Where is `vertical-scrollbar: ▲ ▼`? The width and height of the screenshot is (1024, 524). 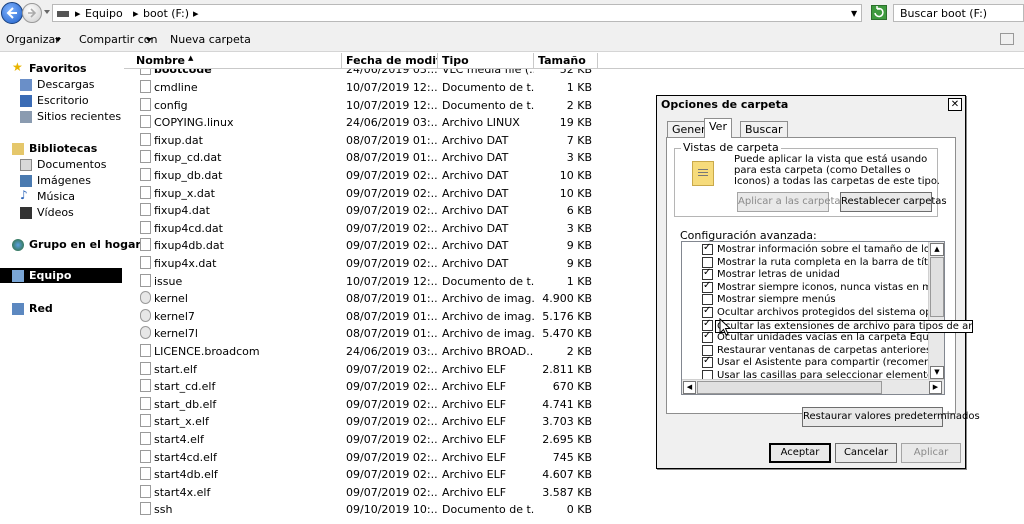 vertical-scrollbar: ▲ ▼ is located at coordinates (936, 311).